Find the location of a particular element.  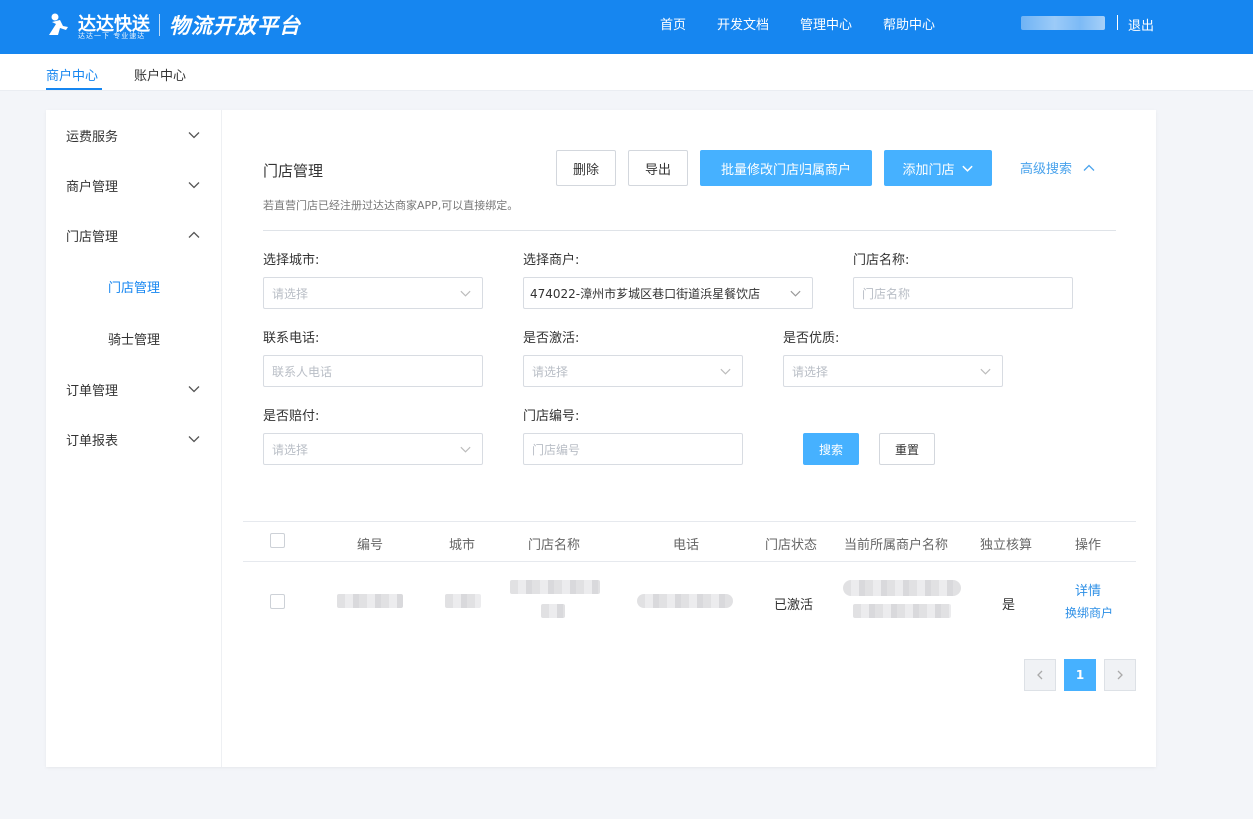

col-merchant-name: 当前所属商户名称 is located at coordinates (896, 545).